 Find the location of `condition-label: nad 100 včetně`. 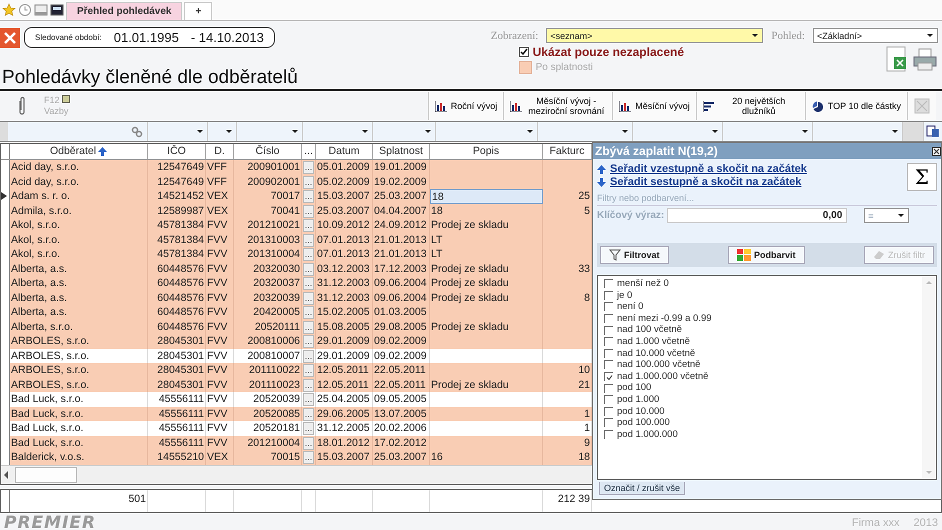

condition-label: nad 100 včetně is located at coordinates (649, 330).